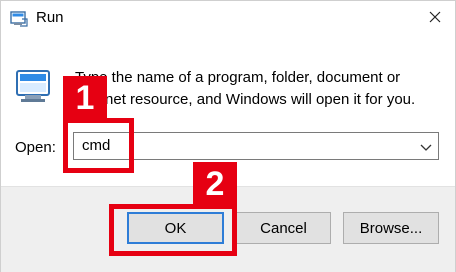  Describe the element at coordinates (173, 230) in the screenshot. I see `step2-highlight` at that location.